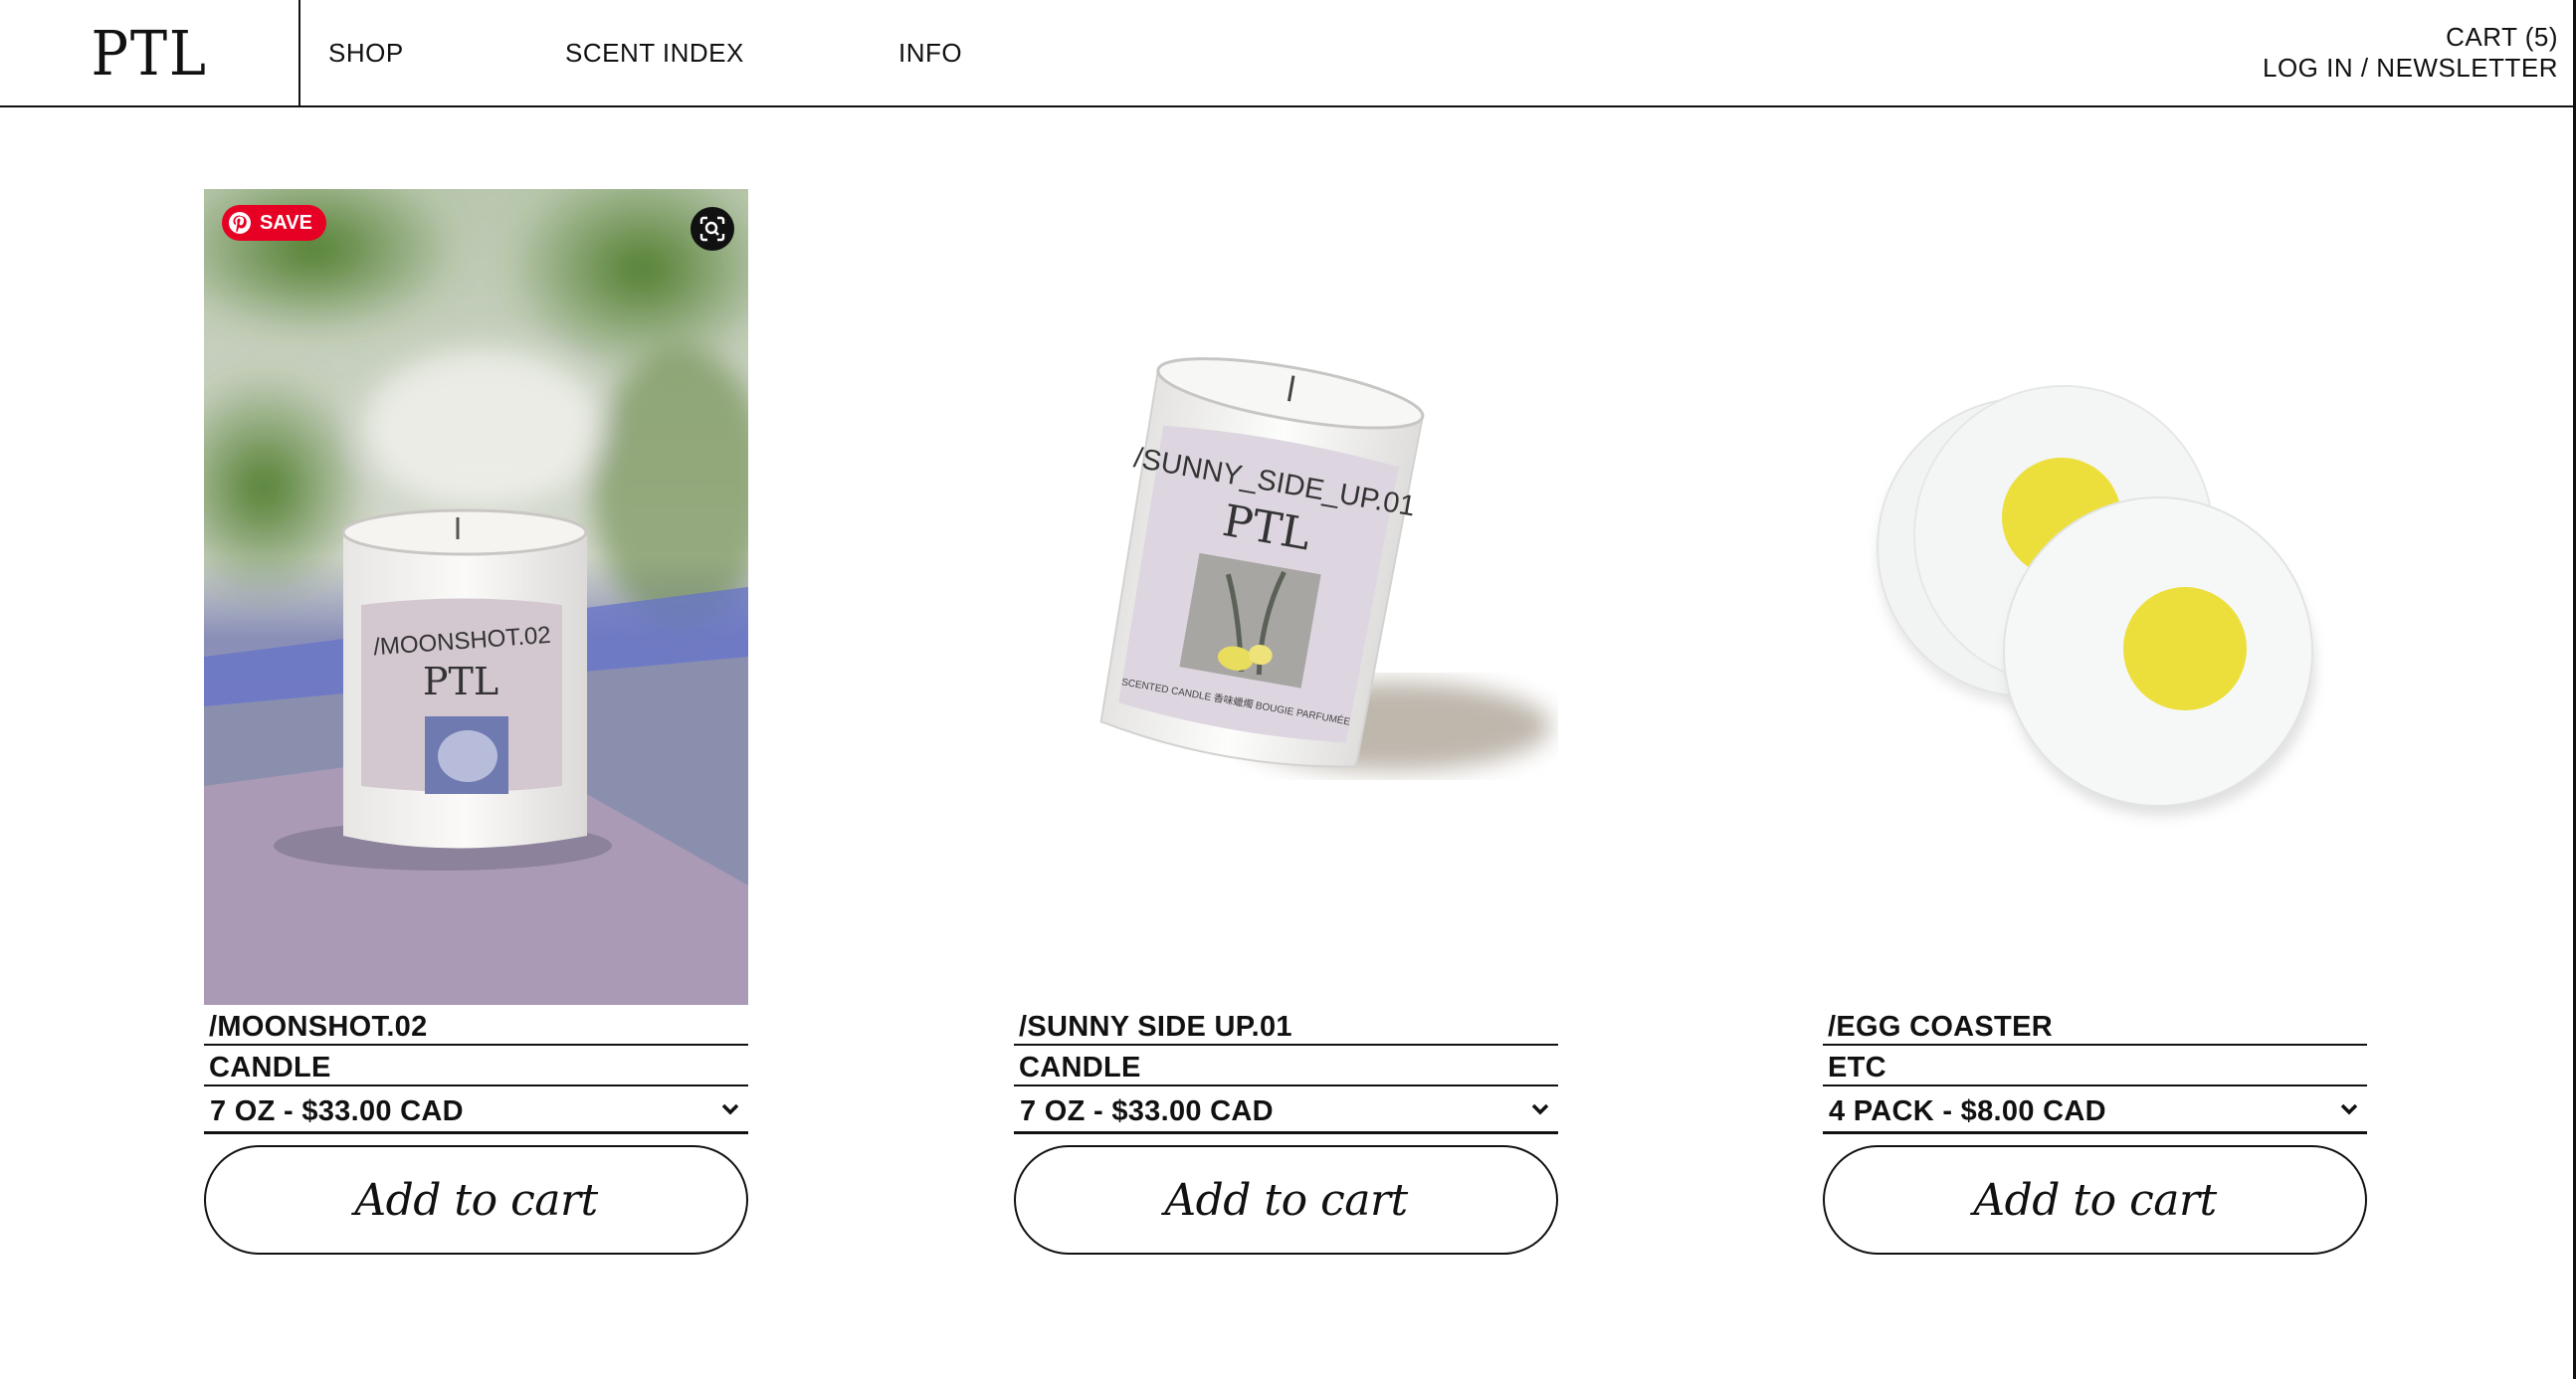 The height and width of the screenshot is (1379, 2576). I want to click on lens-search-icon, so click(712, 229).